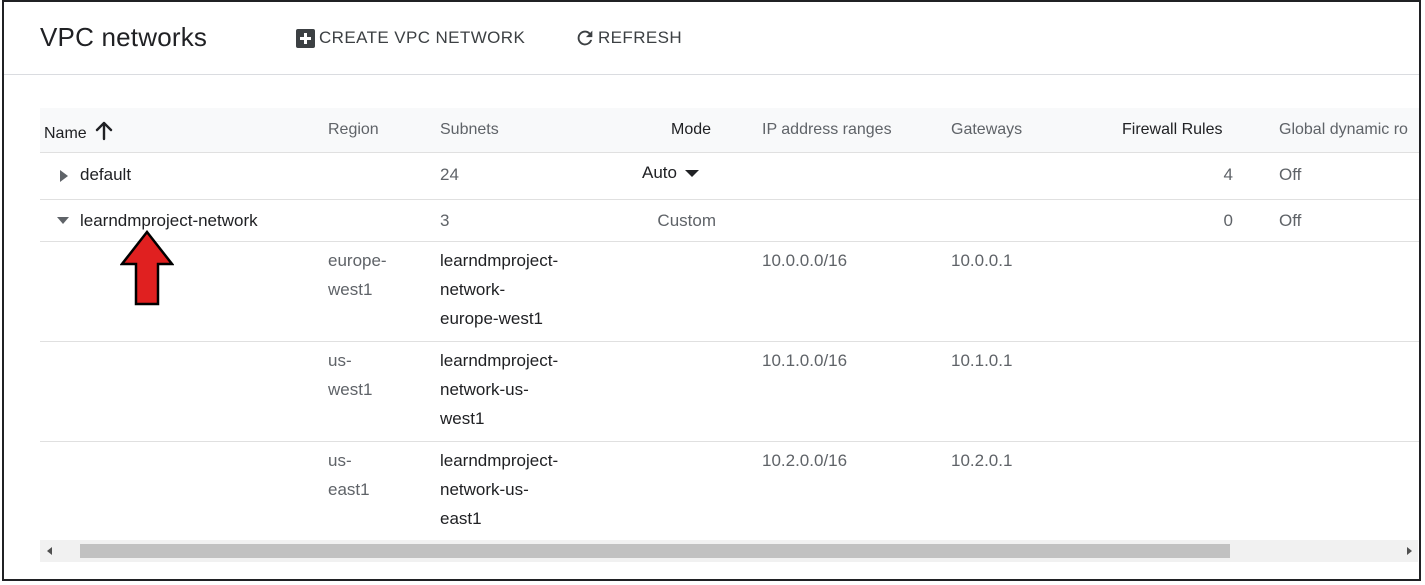 This screenshot has width=1425, height=585. Describe the element at coordinates (986, 130) in the screenshot. I see `column-header-gateways: Gateways` at that location.